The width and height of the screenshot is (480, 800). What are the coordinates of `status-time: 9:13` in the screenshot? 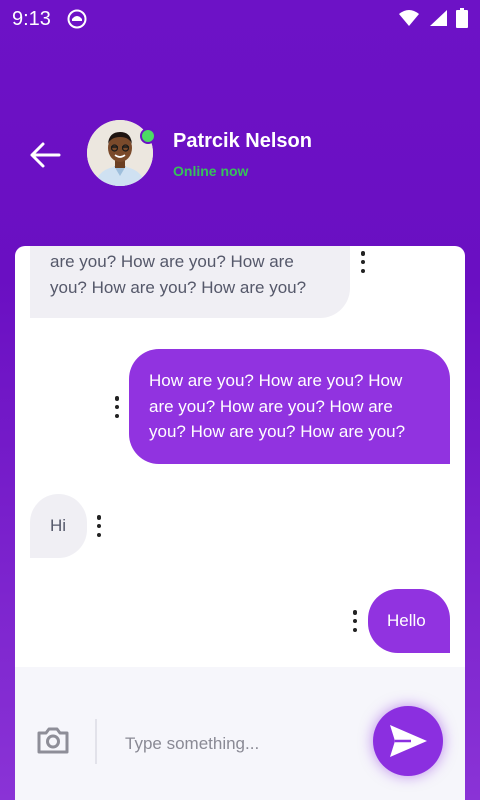 It's located at (31, 19).